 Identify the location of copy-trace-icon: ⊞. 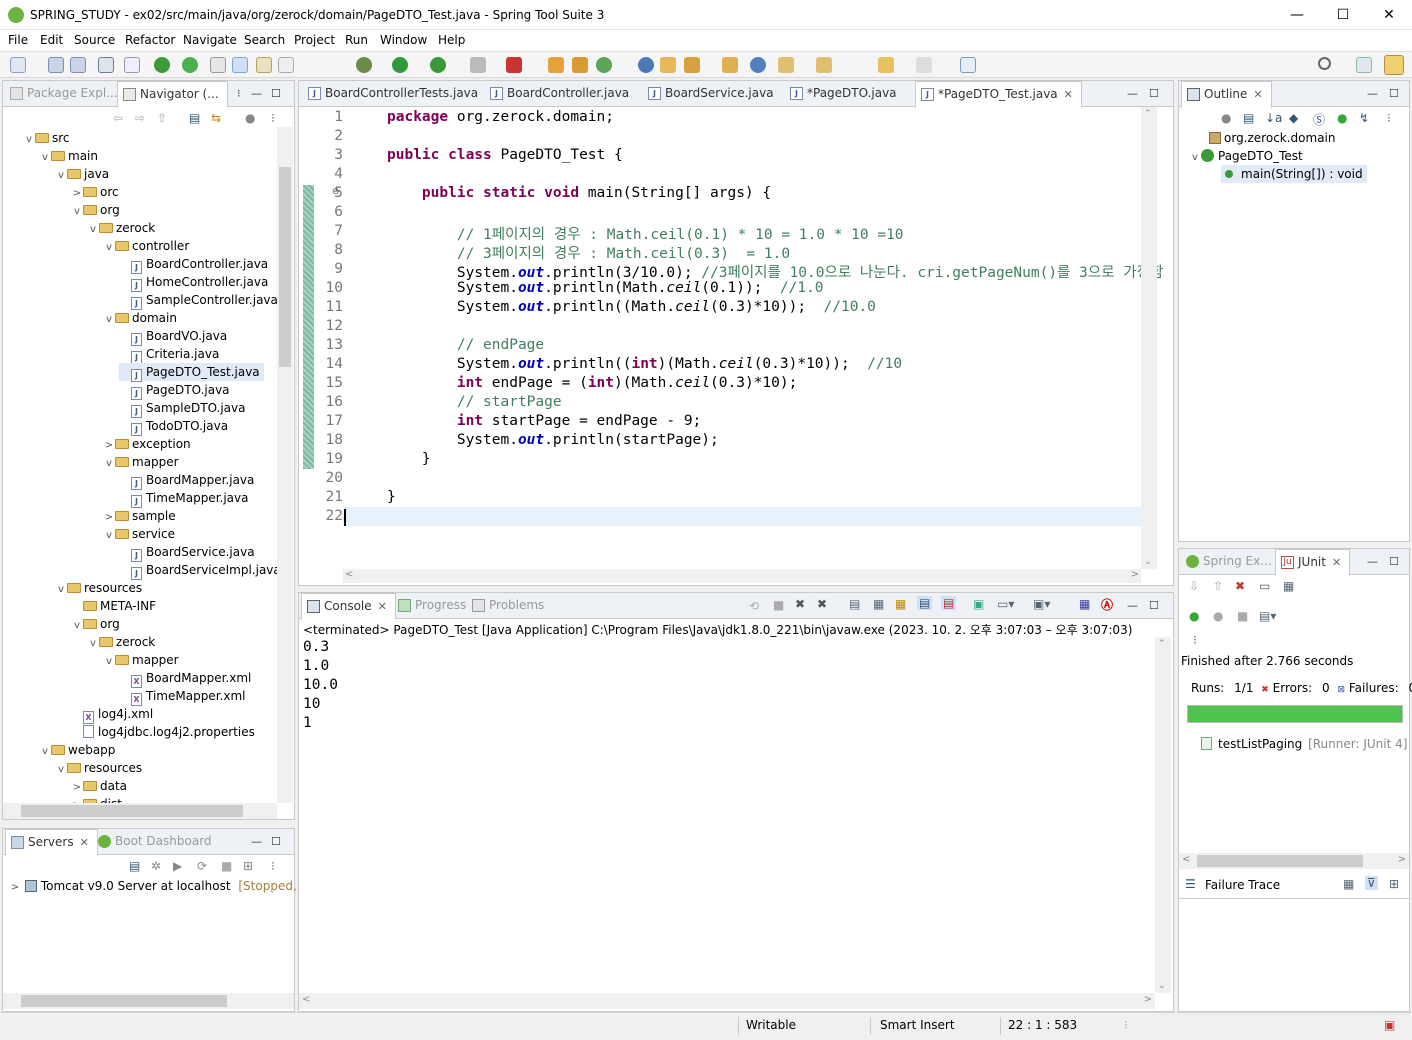
(1394, 884).